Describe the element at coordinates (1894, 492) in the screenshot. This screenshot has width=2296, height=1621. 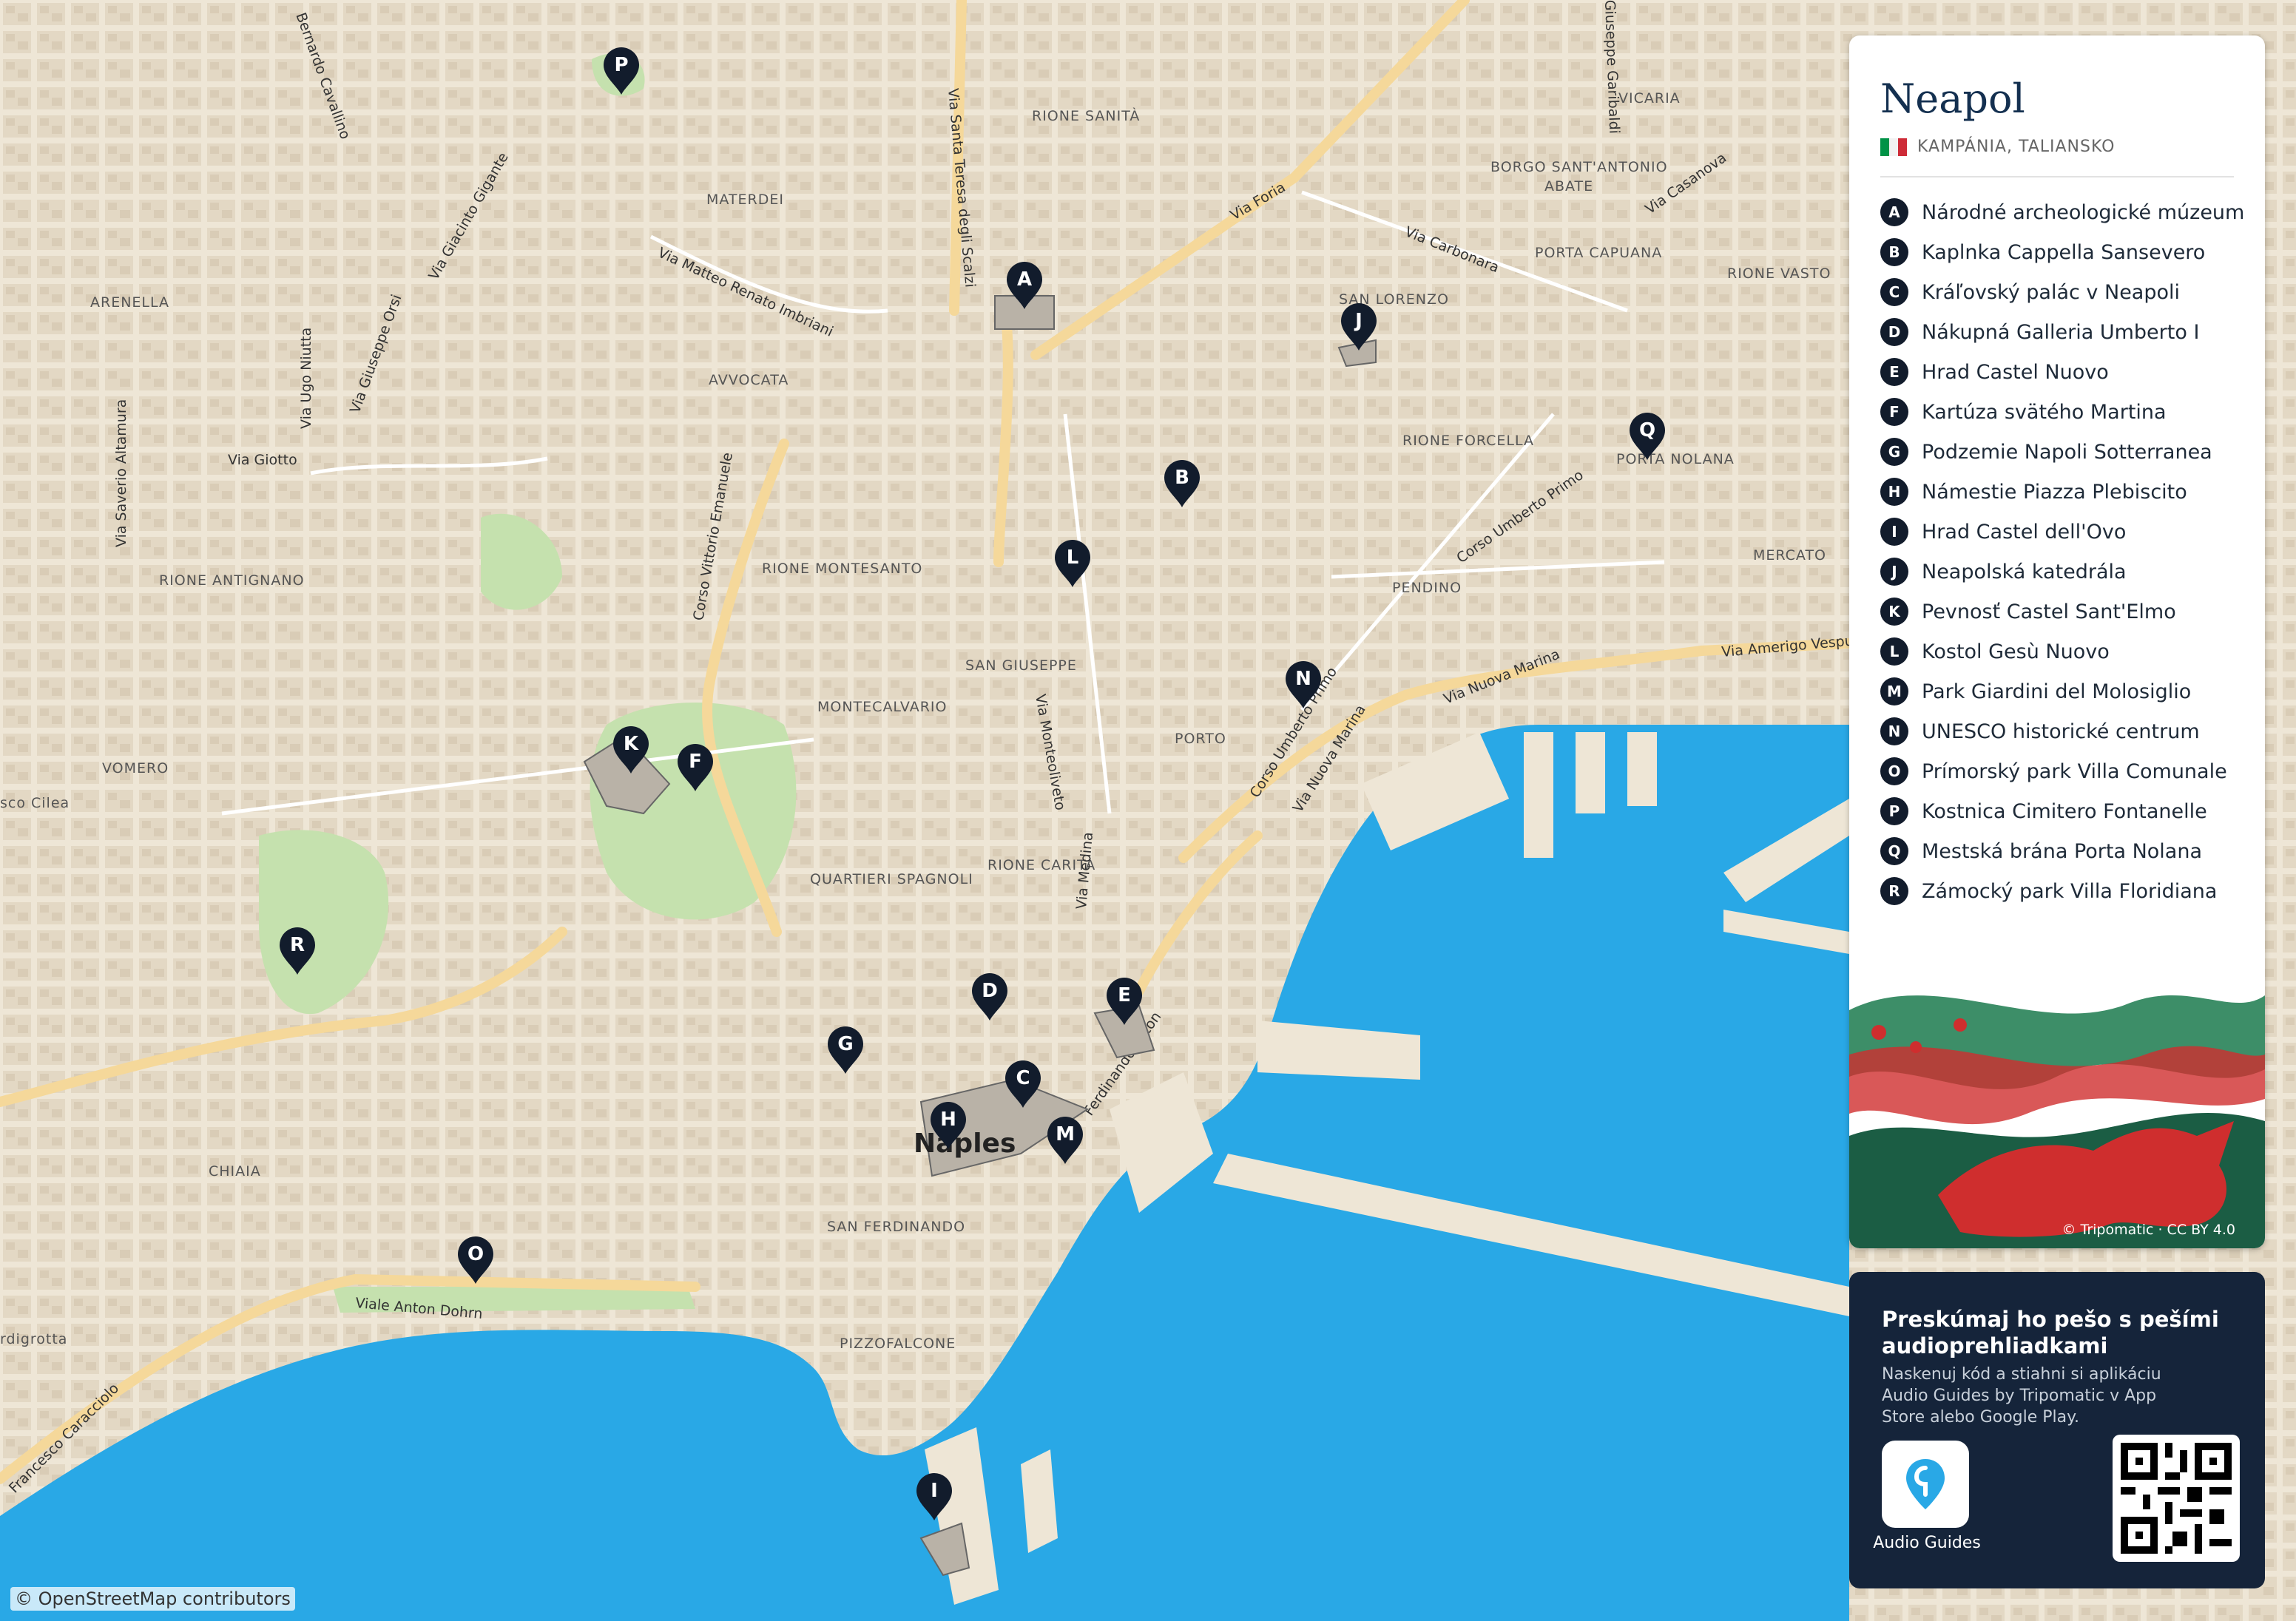
I see `marker-badge: H` at that location.